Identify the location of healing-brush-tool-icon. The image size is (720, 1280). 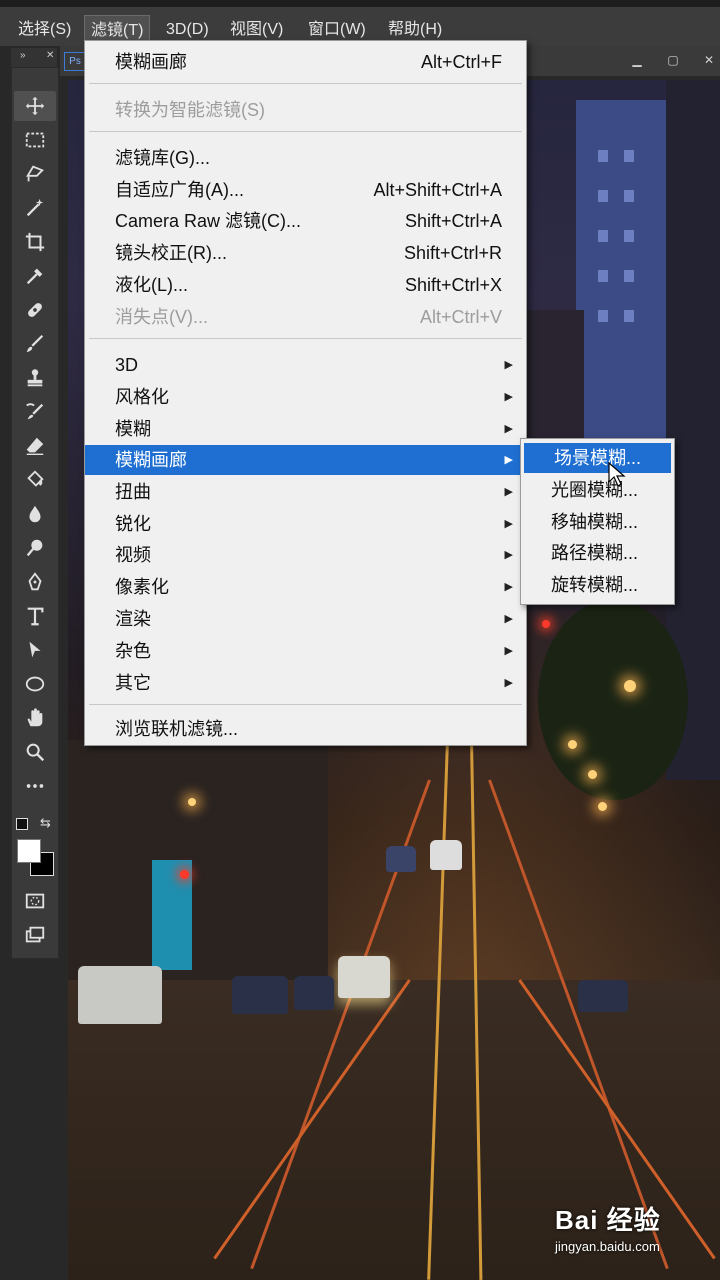
(35, 310).